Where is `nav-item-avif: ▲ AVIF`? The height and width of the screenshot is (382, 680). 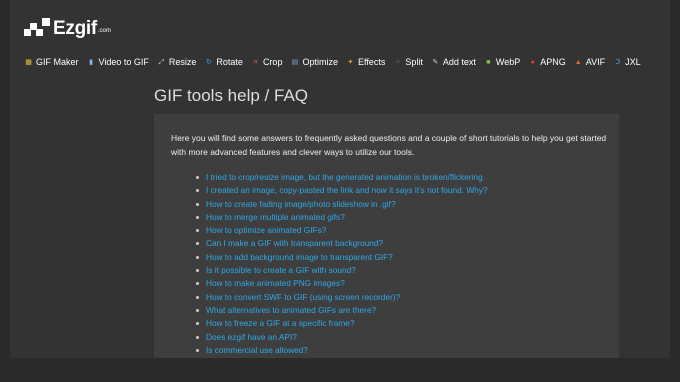
nav-item-avif: ▲ AVIF is located at coordinates (589, 62).